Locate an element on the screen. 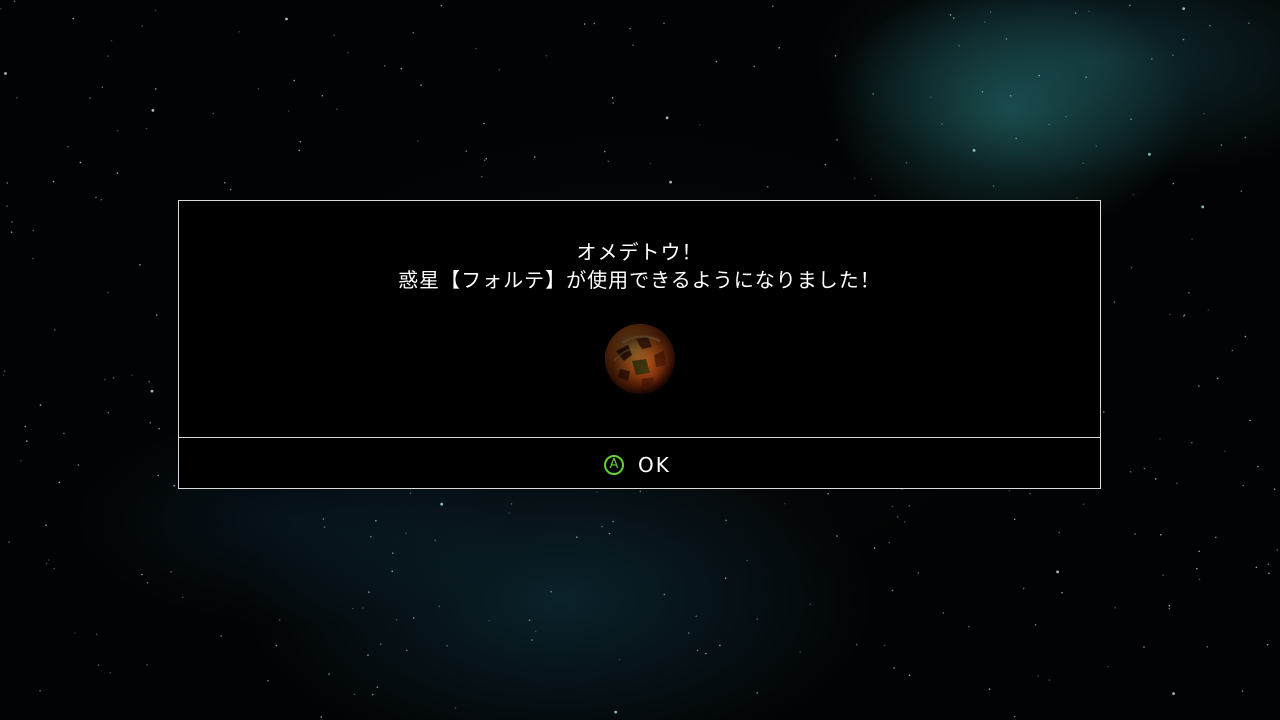  congrats-text: オメデトウ！ is located at coordinates (639, 252).